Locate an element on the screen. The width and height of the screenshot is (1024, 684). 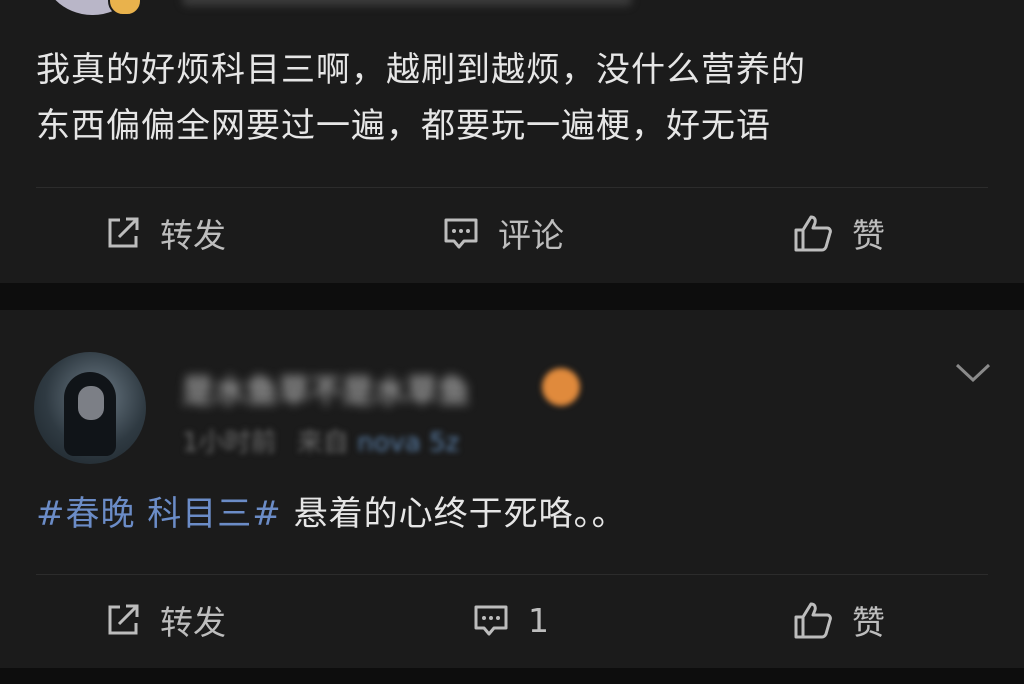
avatar-face is located at coordinates (91, 403).